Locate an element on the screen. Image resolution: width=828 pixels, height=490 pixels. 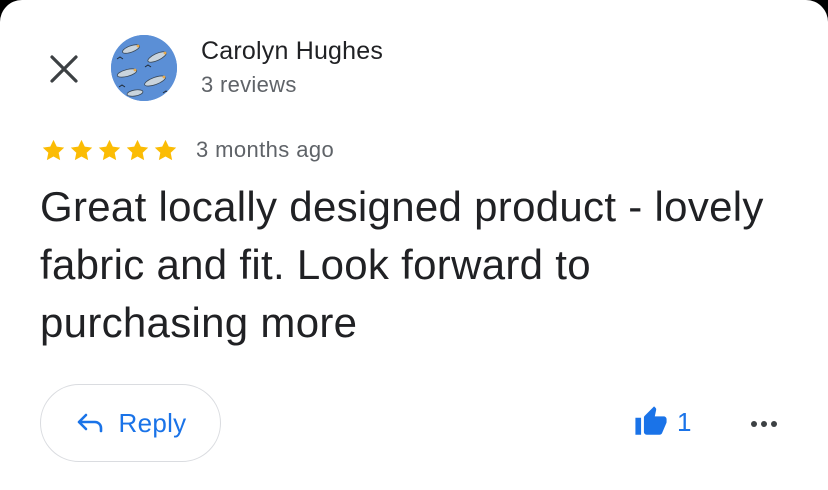
like-count: 1 is located at coordinates (684, 421).